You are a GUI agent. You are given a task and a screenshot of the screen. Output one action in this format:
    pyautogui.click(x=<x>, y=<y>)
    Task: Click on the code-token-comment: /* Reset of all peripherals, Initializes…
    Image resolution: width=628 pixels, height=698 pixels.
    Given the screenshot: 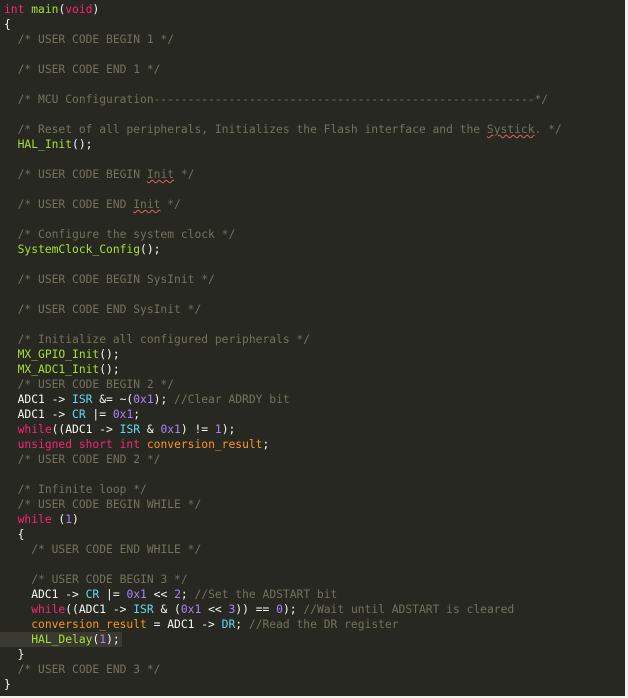 What is the action you would take?
    pyautogui.click(x=252, y=129)
    